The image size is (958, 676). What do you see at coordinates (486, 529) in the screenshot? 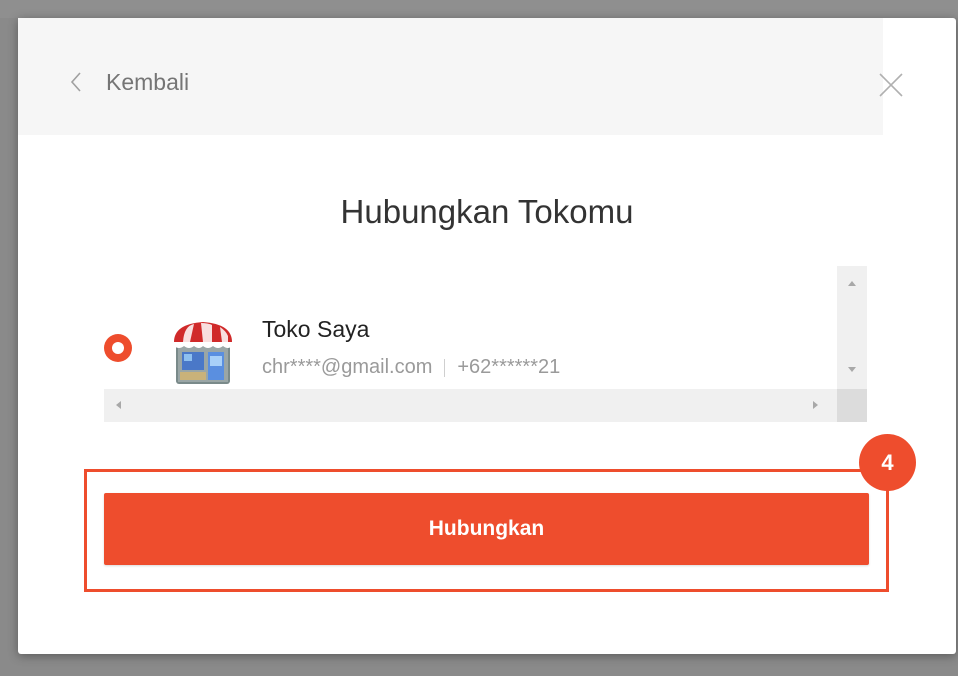
I see `connect-button: Hubungkan` at bounding box center [486, 529].